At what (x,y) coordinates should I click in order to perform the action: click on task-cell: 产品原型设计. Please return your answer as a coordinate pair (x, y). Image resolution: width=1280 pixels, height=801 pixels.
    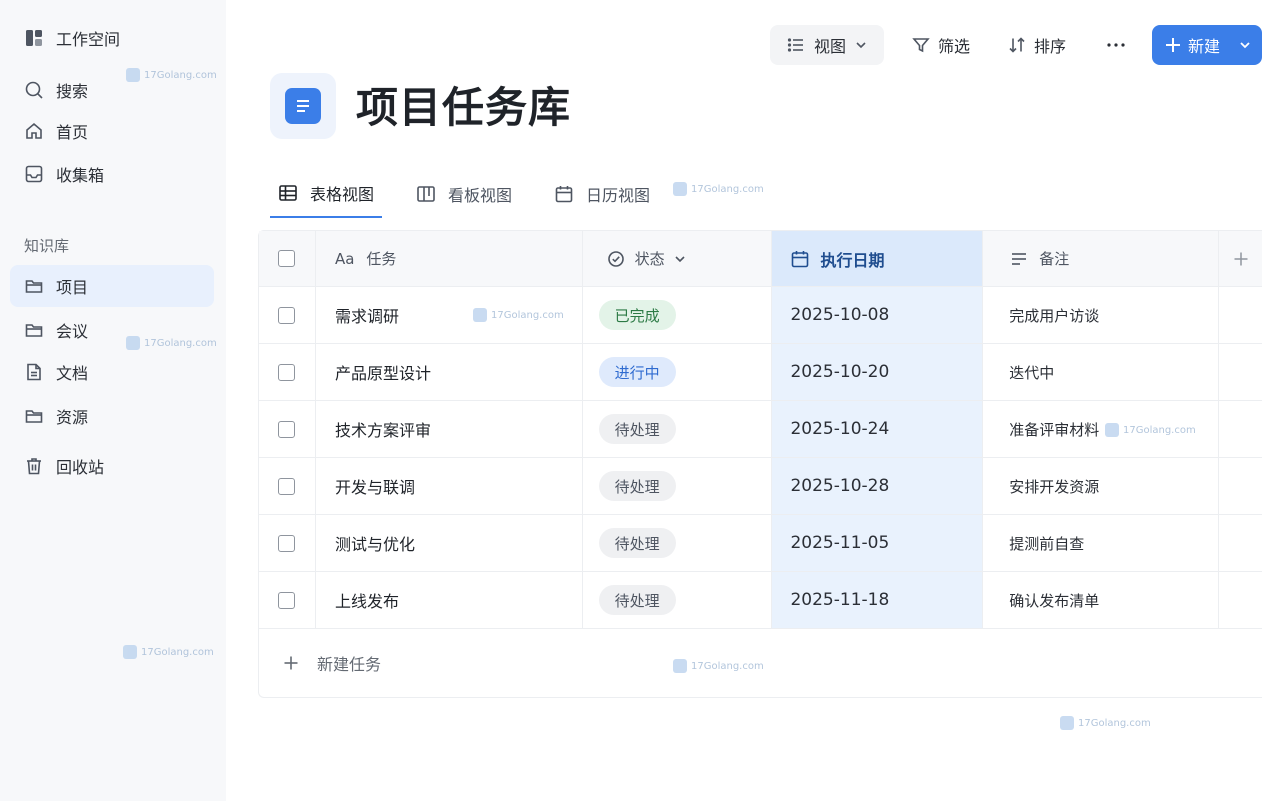
    Looking at the image, I should click on (449, 372).